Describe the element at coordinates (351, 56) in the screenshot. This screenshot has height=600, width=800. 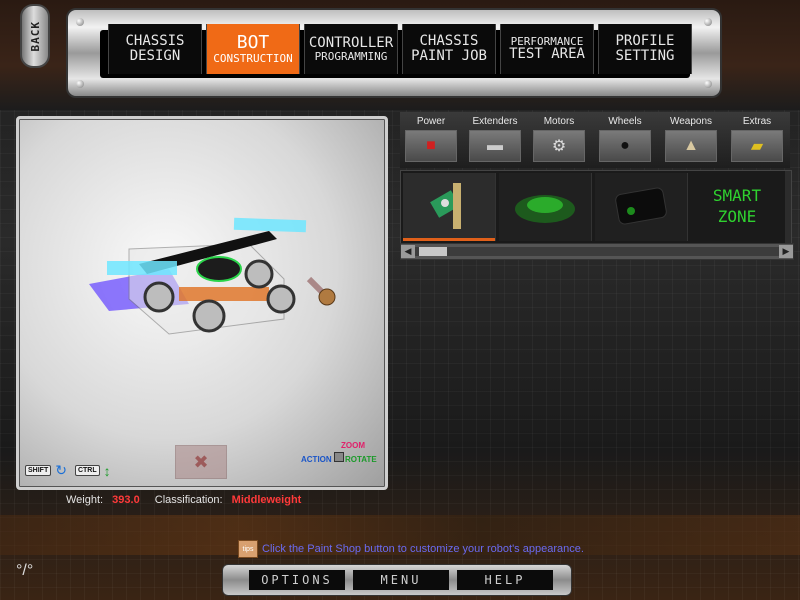
I see `tab-line2: PROGRAMMING` at that location.